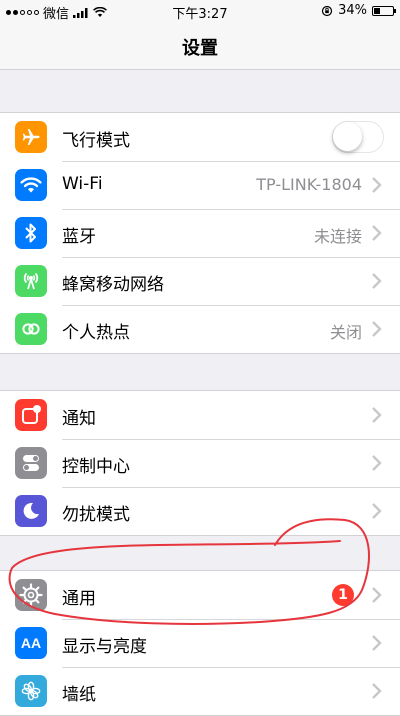 Image resolution: width=400 pixels, height=716 pixels. I want to click on settings-row-wallpaper: 墙纸, so click(200, 691).